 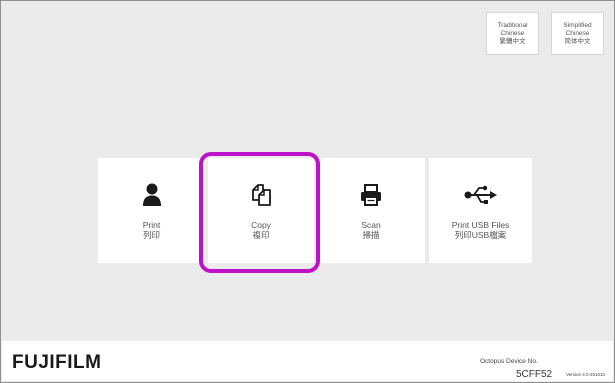 What do you see at coordinates (577, 25) in the screenshot?
I see `lang-label-line1: Simplified` at bounding box center [577, 25].